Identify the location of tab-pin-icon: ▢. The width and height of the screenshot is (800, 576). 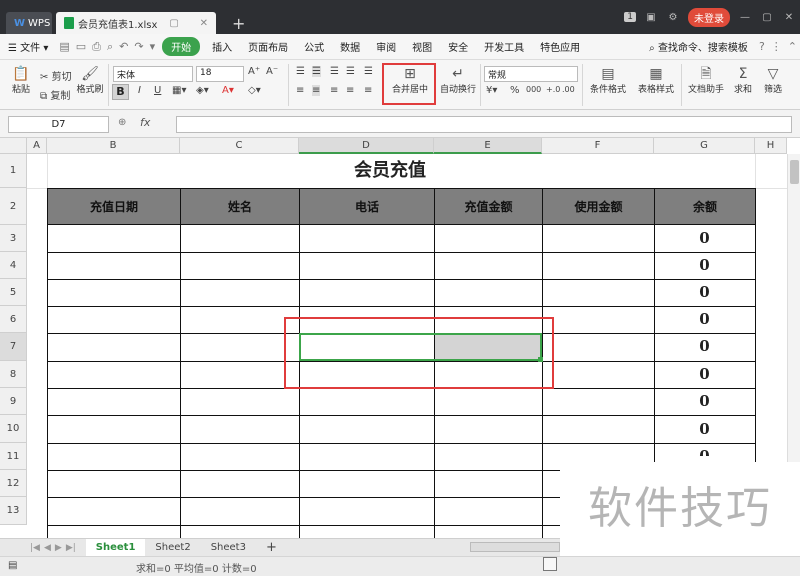
(173, 23).